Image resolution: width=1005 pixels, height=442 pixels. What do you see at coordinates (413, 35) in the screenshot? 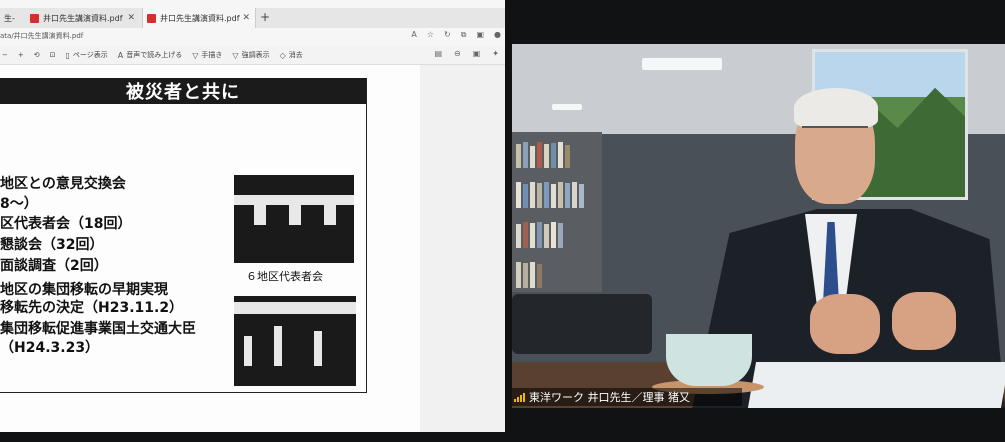
I see `read-aloud-icon: A` at bounding box center [413, 35].